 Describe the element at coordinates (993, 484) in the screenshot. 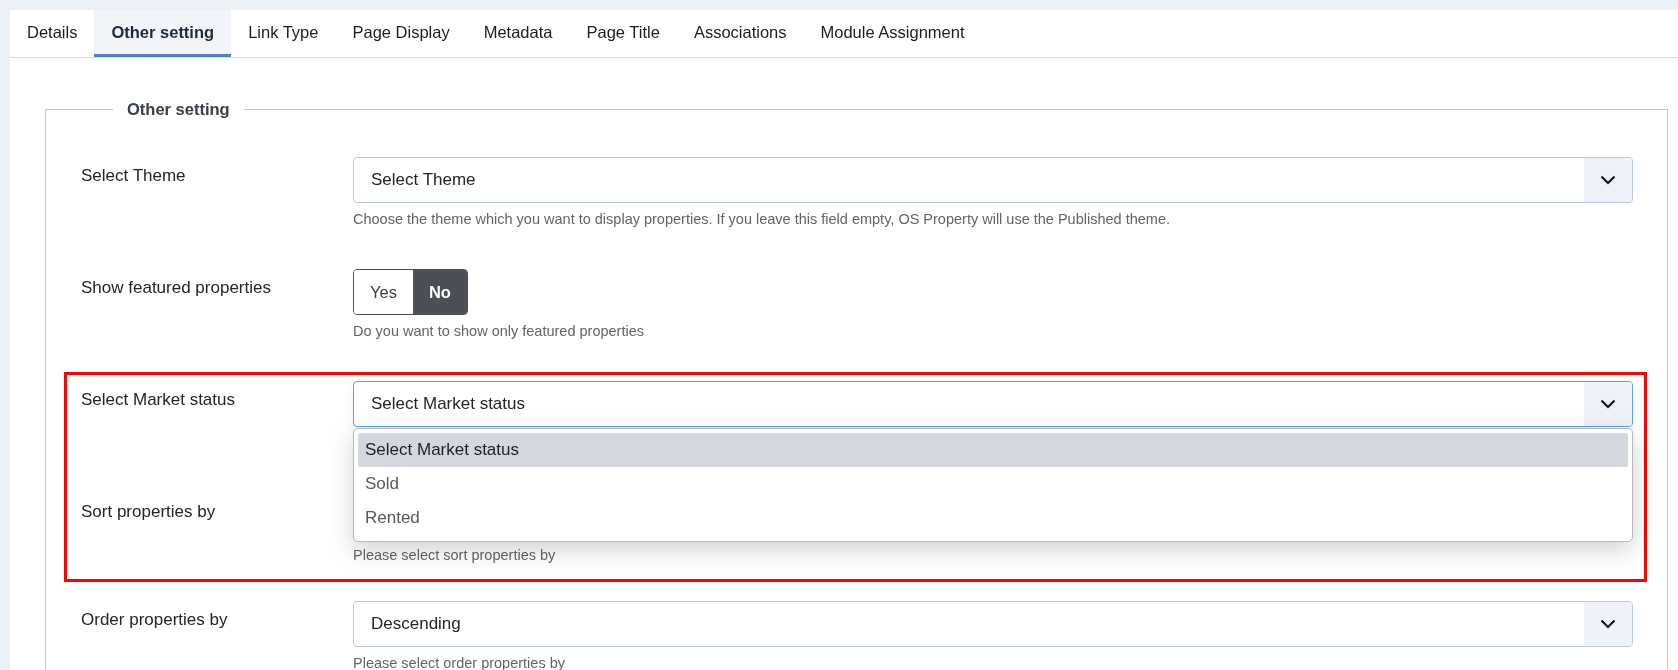

I see `dropdown-option: Sold` at that location.